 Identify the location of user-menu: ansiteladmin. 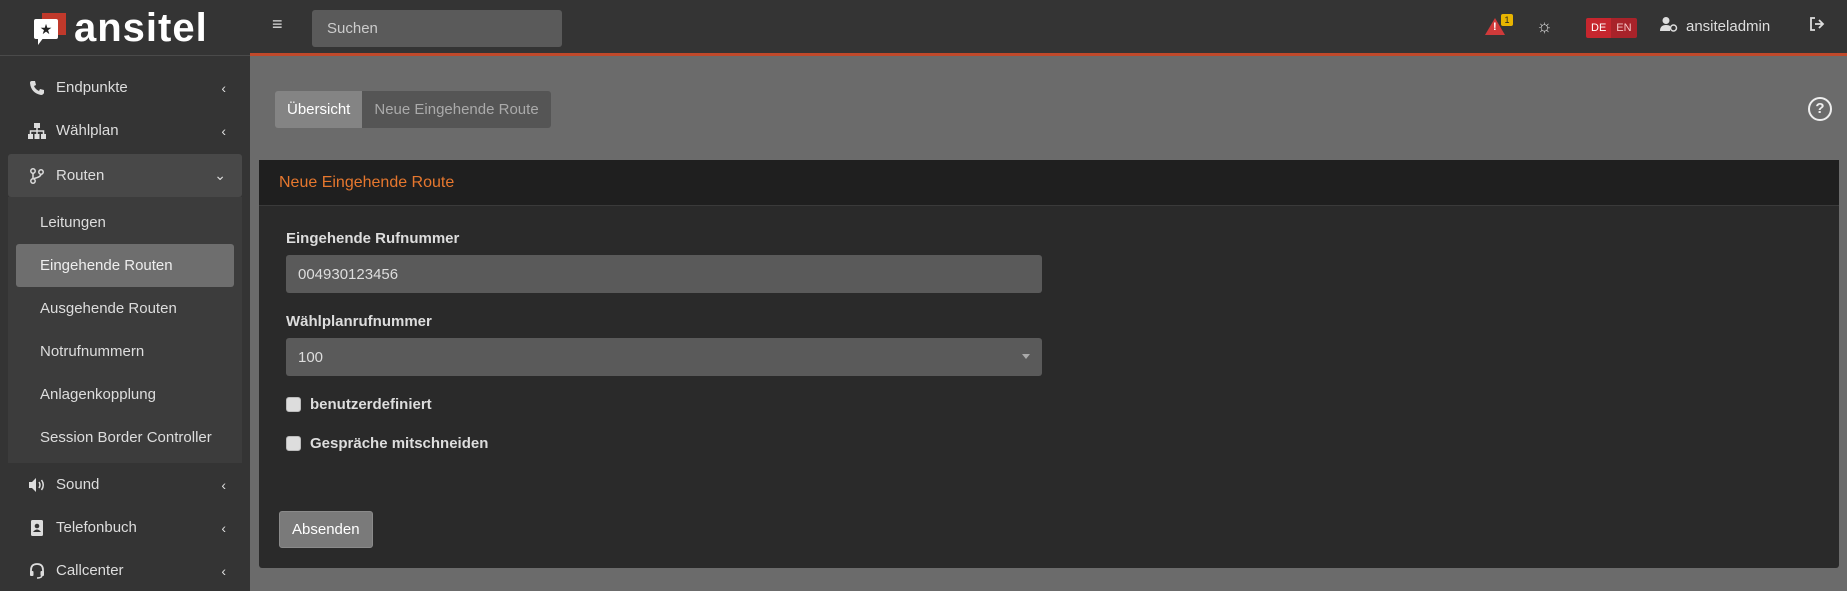
(1715, 26).